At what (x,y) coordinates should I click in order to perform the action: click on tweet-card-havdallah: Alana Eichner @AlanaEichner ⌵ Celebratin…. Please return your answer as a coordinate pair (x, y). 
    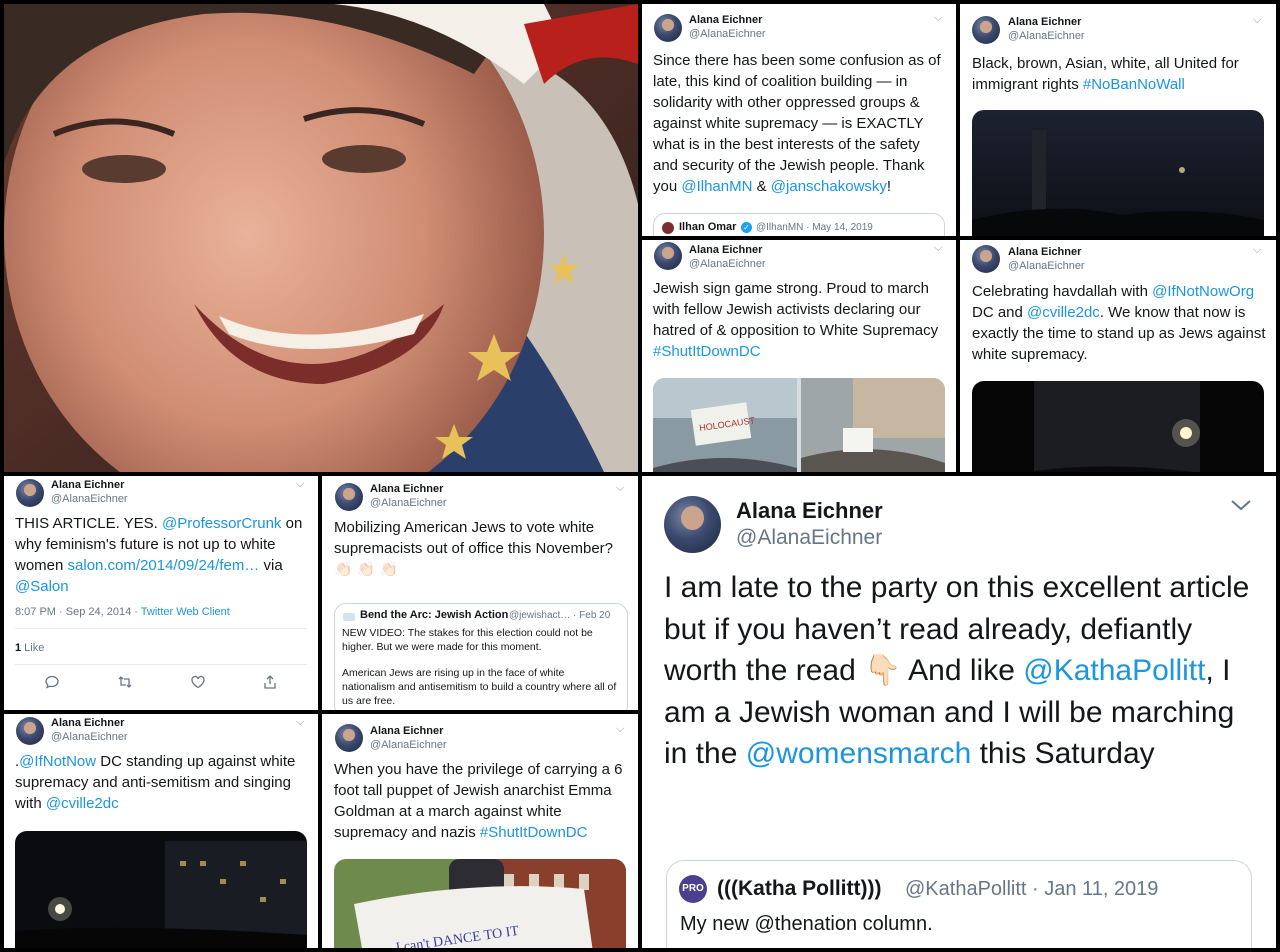
    Looking at the image, I should click on (1118, 356).